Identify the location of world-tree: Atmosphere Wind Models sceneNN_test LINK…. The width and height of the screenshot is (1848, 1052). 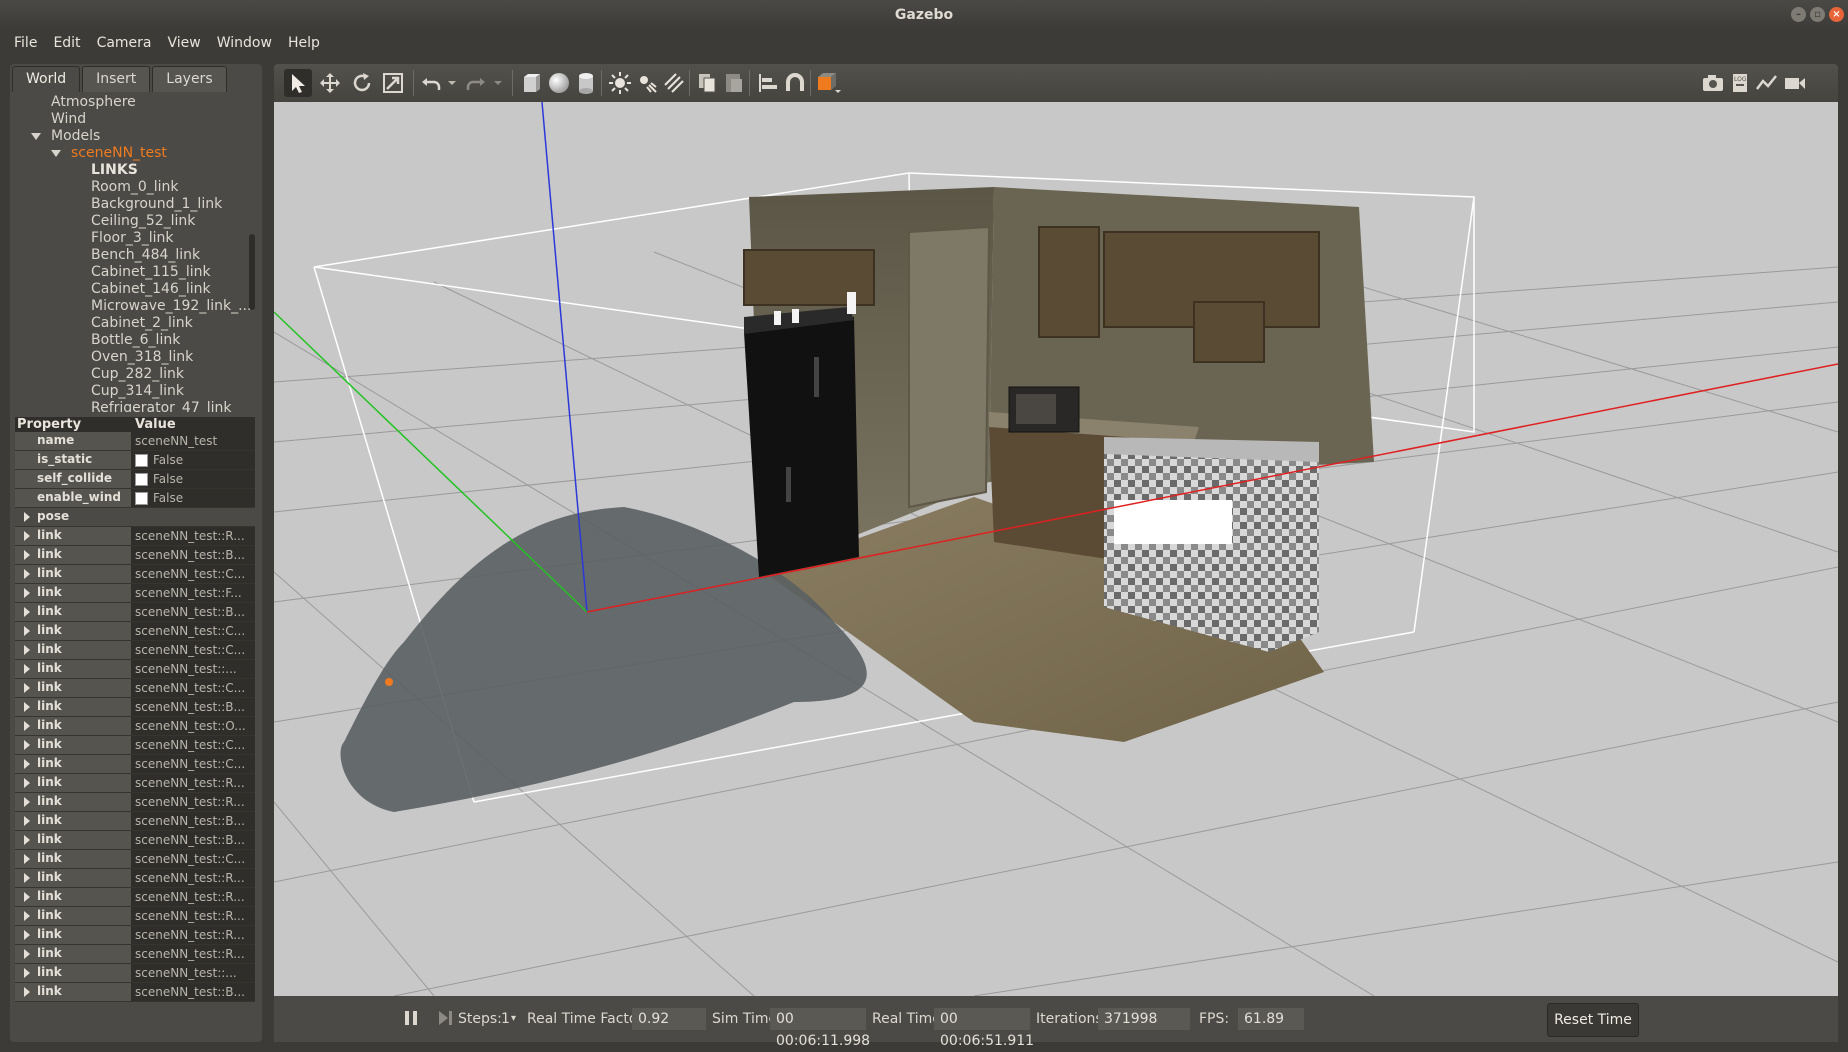
(134, 253).